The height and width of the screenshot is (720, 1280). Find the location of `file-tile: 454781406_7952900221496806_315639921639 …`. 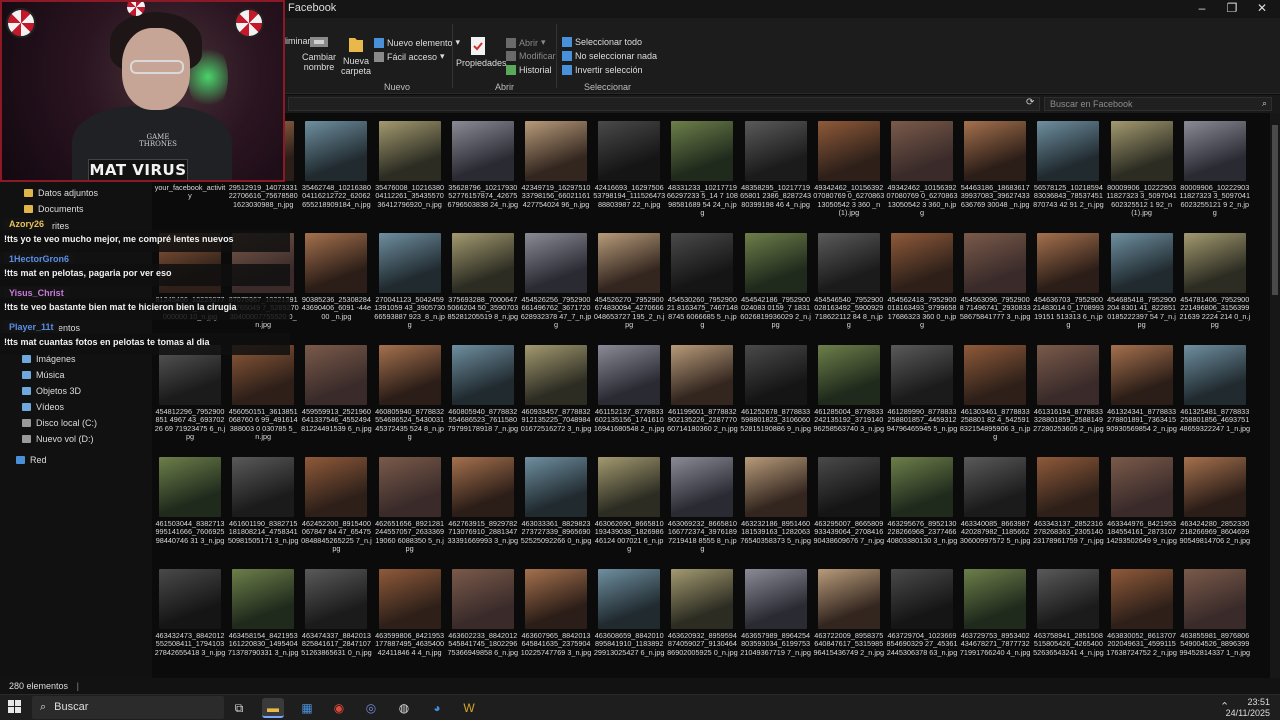

file-tile: 454781406_7952900221496806_315639921639 … is located at coordinates (1215, 285).